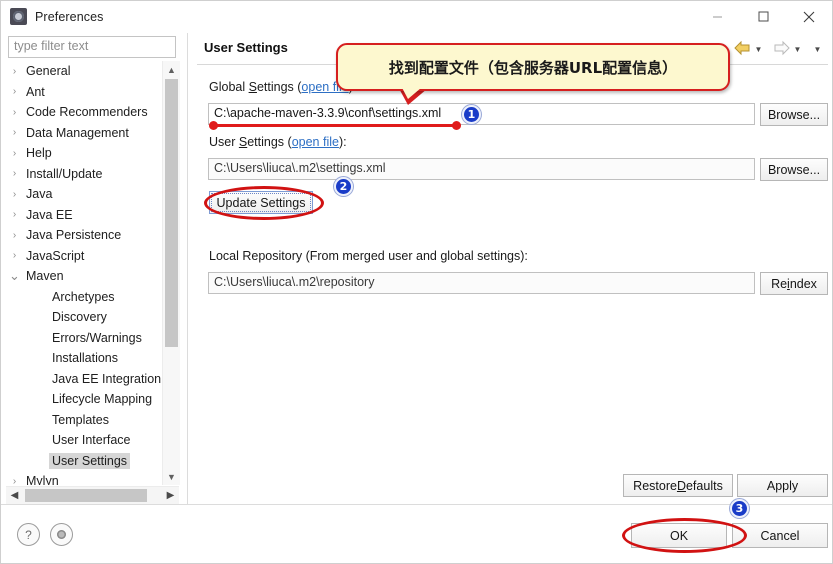  I want to click on reindex-button: Re i ndex, so click(794, 283).